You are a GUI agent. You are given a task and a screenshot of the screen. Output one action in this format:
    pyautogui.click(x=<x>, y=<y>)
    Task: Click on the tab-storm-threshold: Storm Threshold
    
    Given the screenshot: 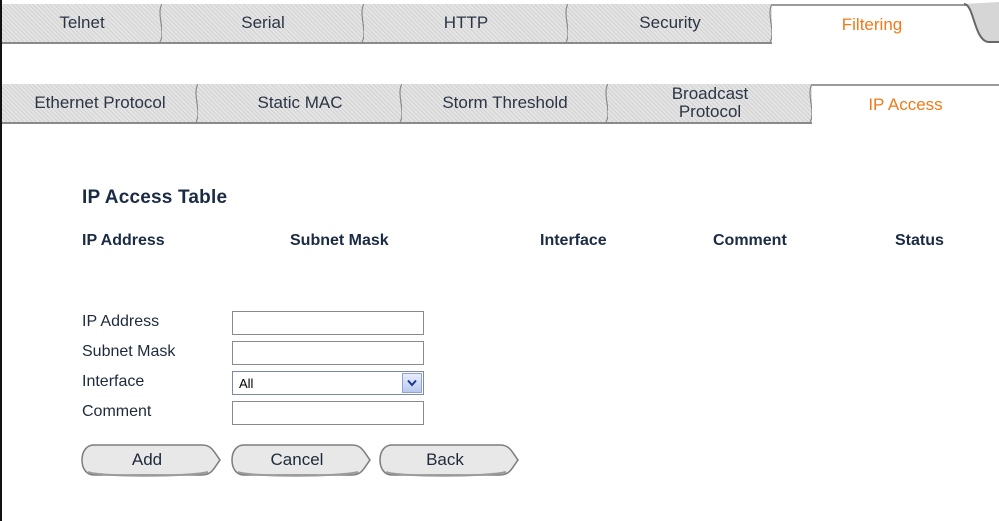 What is the action you would take?
    pyautogui.click(x=505, y=104)
    